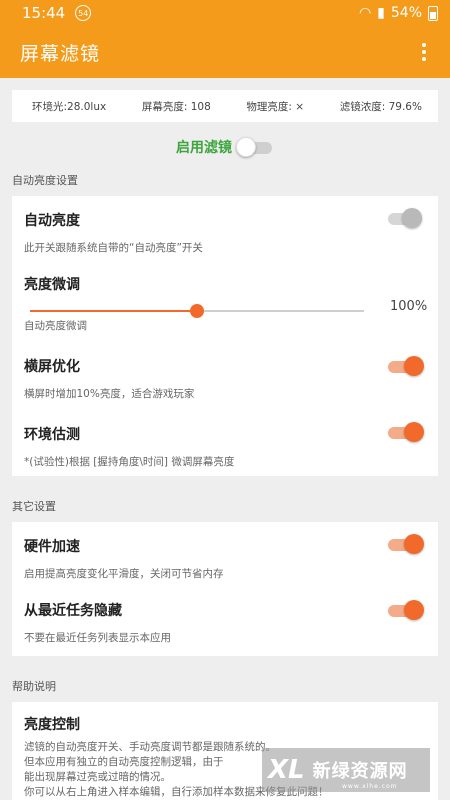 The width and height of the screenshot is (450, 800). Describe the element at coordinates (83, 13) in the screenshot. I see `notification-badge: 54` at that location.